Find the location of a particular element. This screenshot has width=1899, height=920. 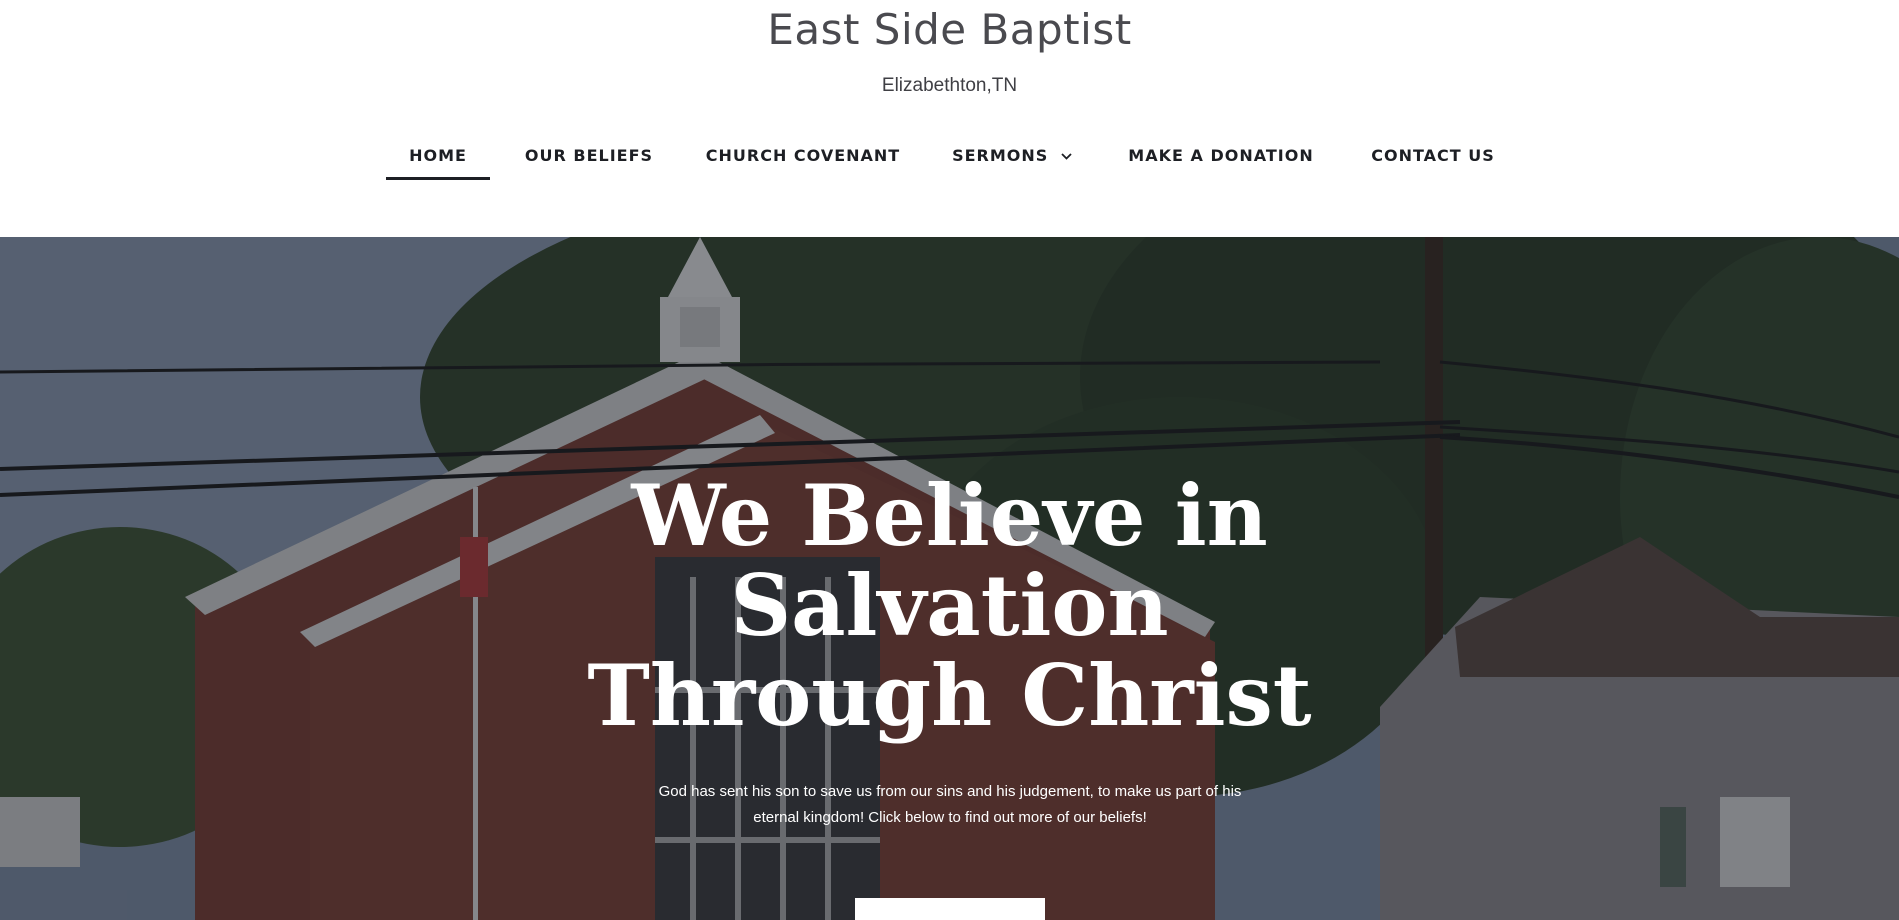

nav-item-sermons: SERMONS is located at coordinates (1012, 160).